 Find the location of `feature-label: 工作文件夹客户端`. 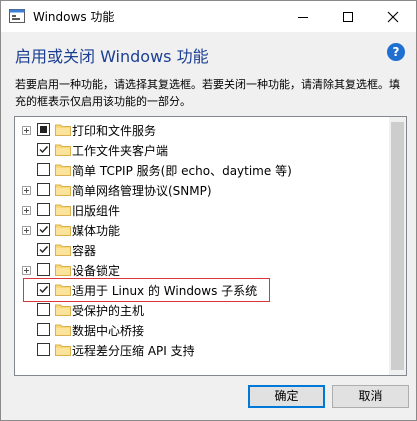

feature-label: 工作文件夹客户端 is located at coordinates (120, 151).